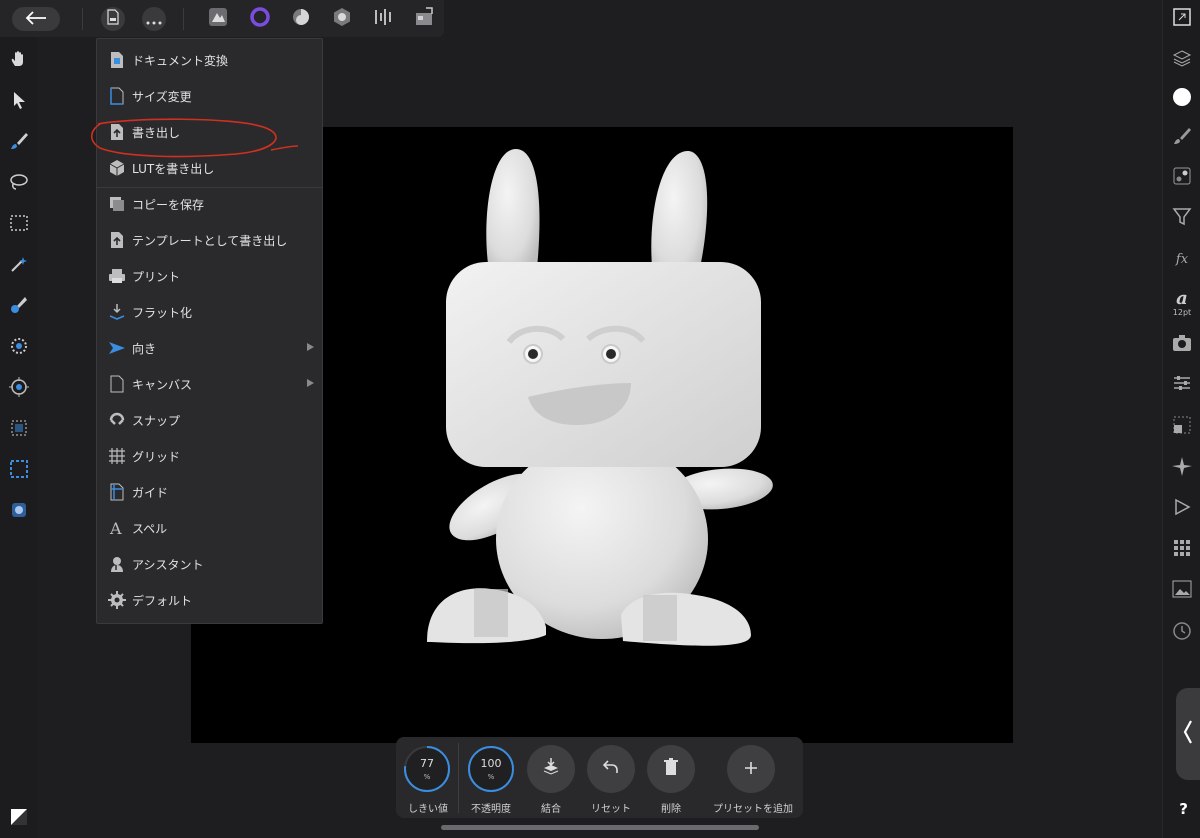 The height and width of the screenshot is (838, 1200). Describe the element at coordinates (117, 420) in the screenshot. I see `magnet-icon` at that location.